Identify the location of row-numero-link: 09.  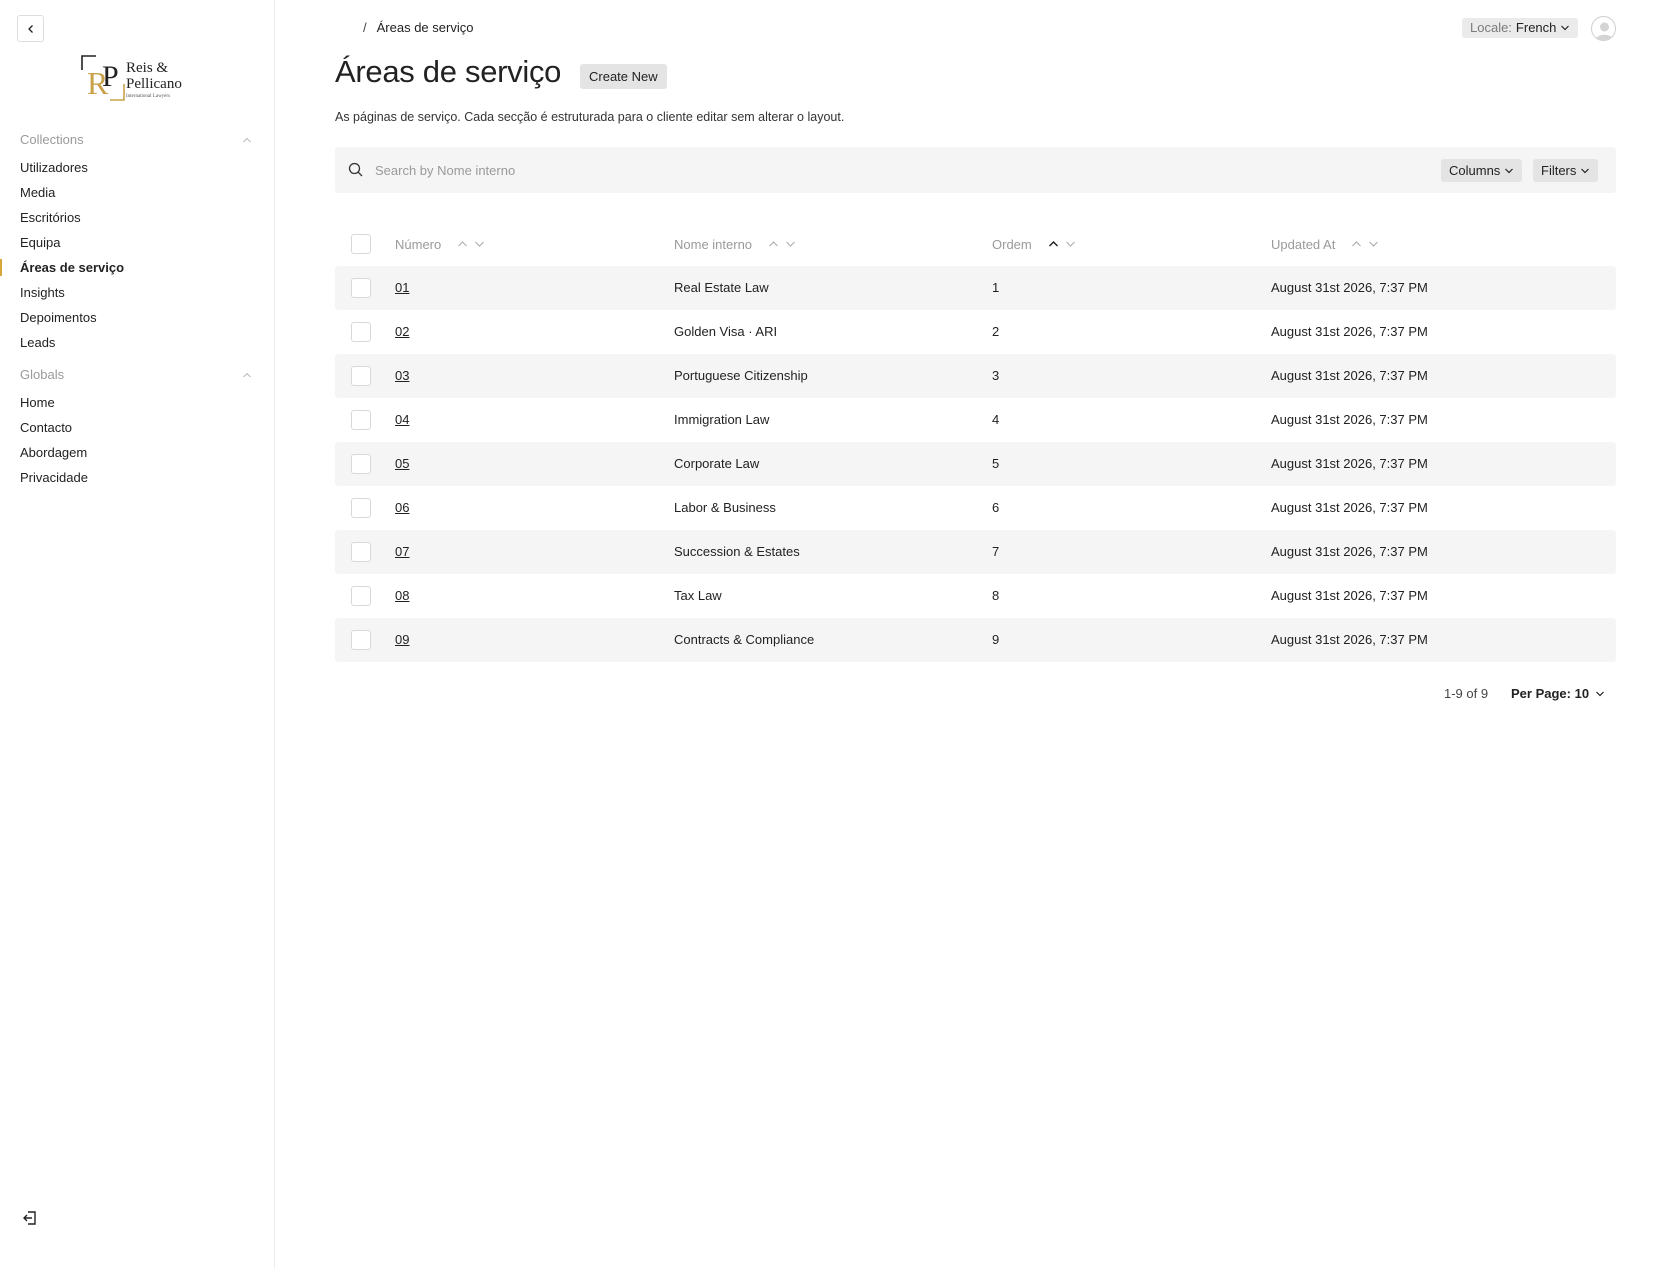
(402, 640).